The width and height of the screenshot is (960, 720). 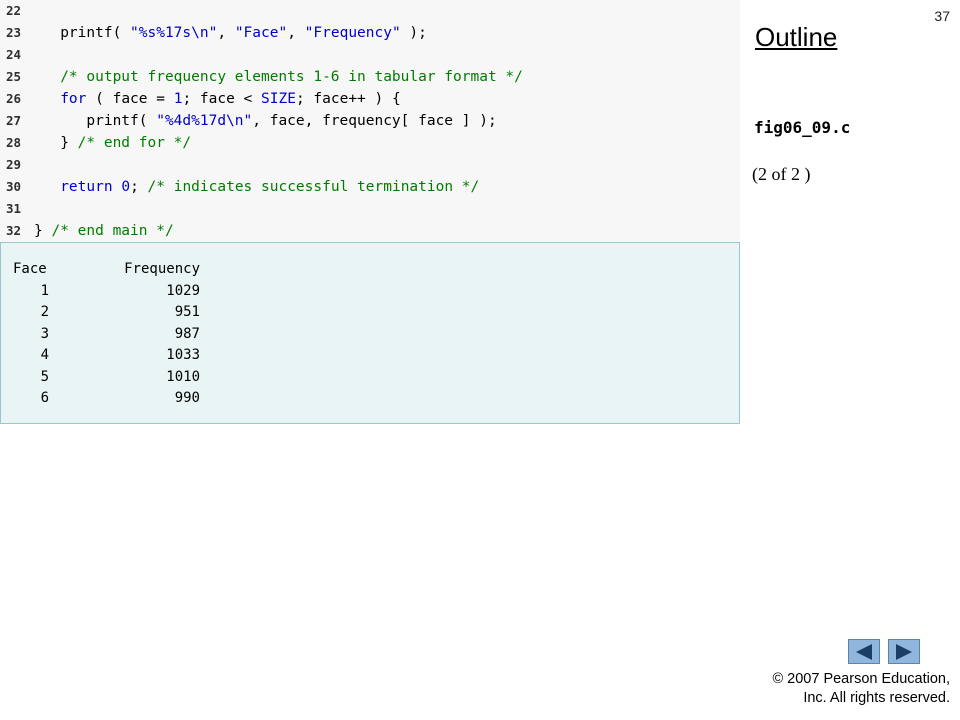 I want to click on output-header-face: Face, so click(x=30, y=269).